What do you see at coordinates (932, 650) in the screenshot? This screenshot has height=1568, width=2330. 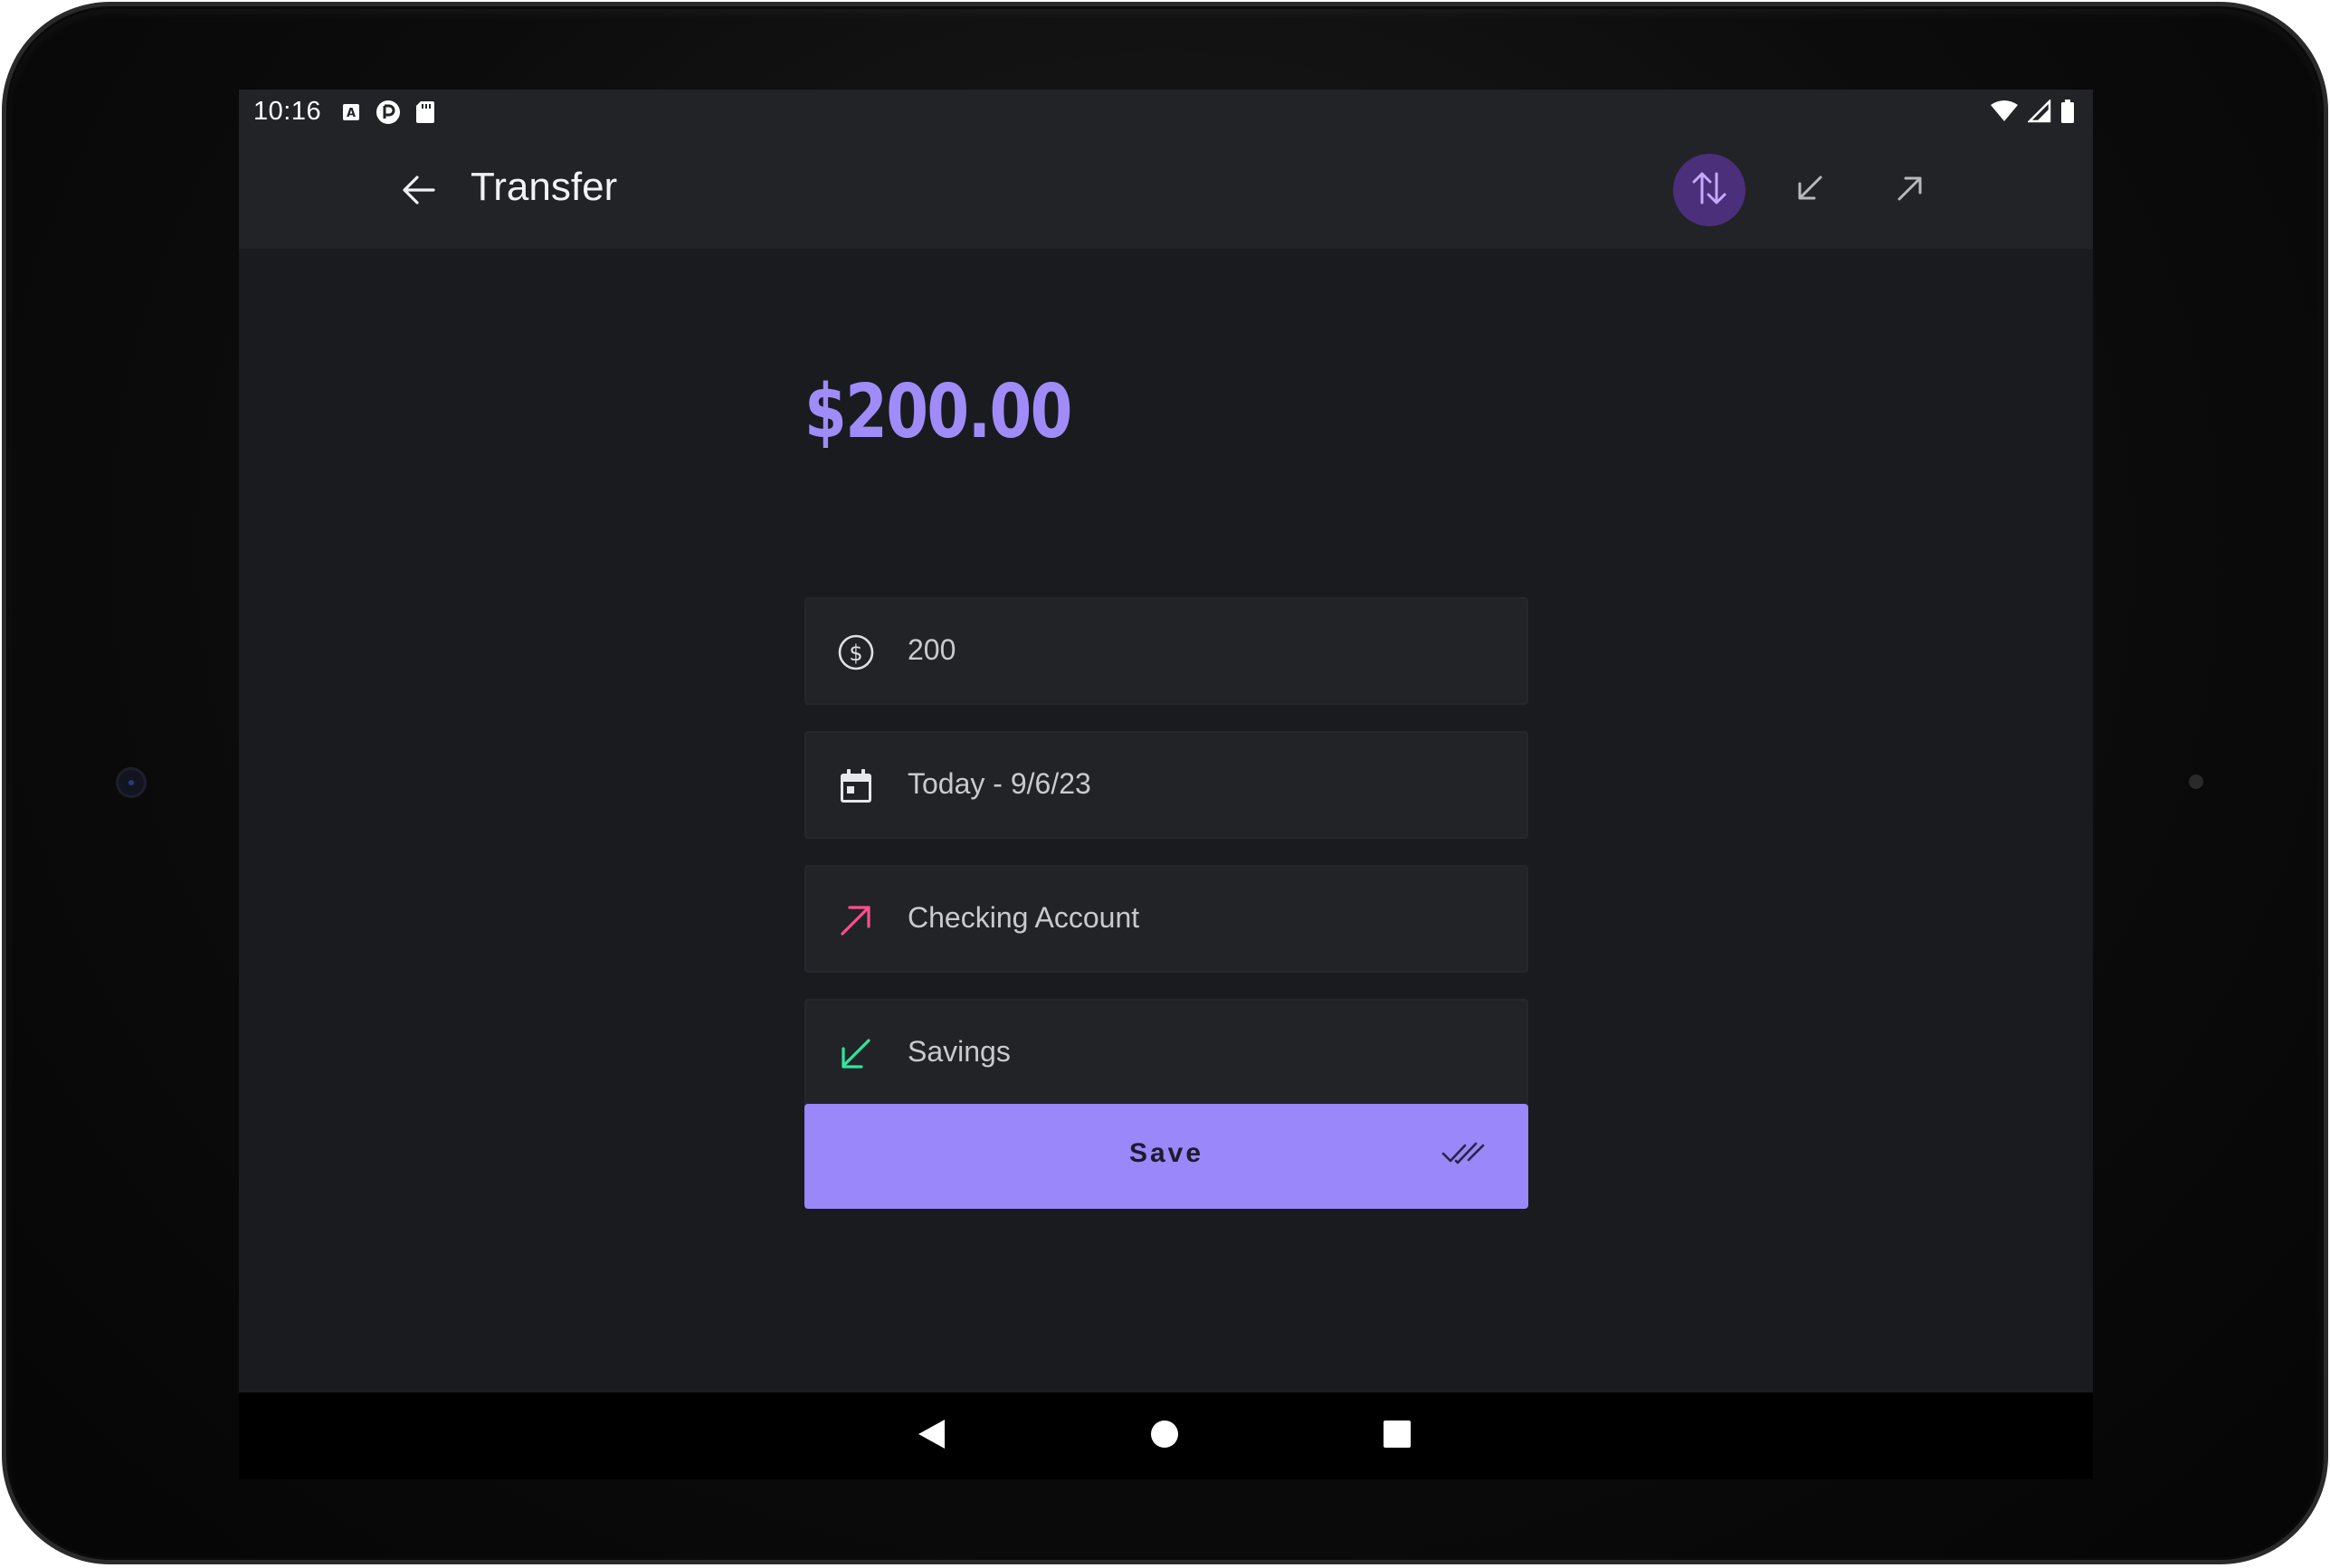 I see `amount-value: 200` at bounding box center [932, 650].